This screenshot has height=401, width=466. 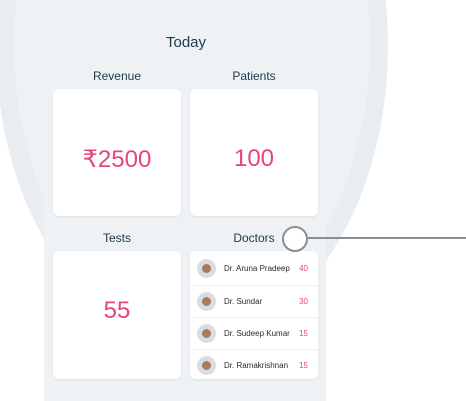 I want to click on patients-label: Patients, so click(x=254, y=76).